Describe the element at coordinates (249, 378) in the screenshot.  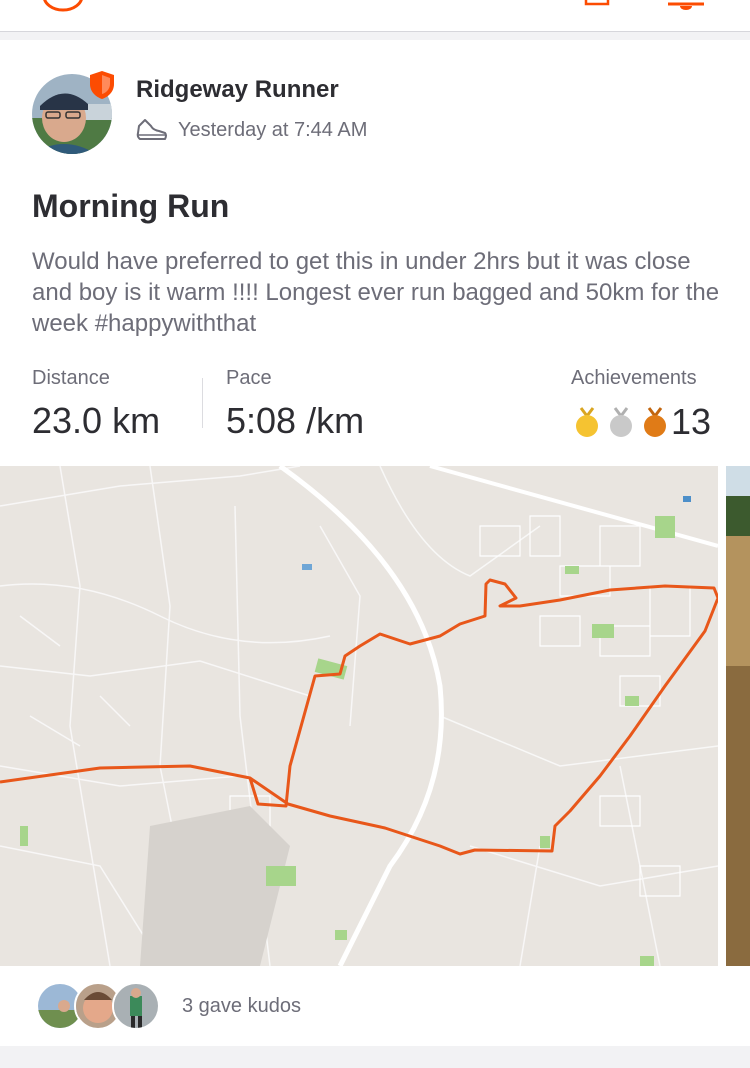
I see `pace-label: Pace` at that location.